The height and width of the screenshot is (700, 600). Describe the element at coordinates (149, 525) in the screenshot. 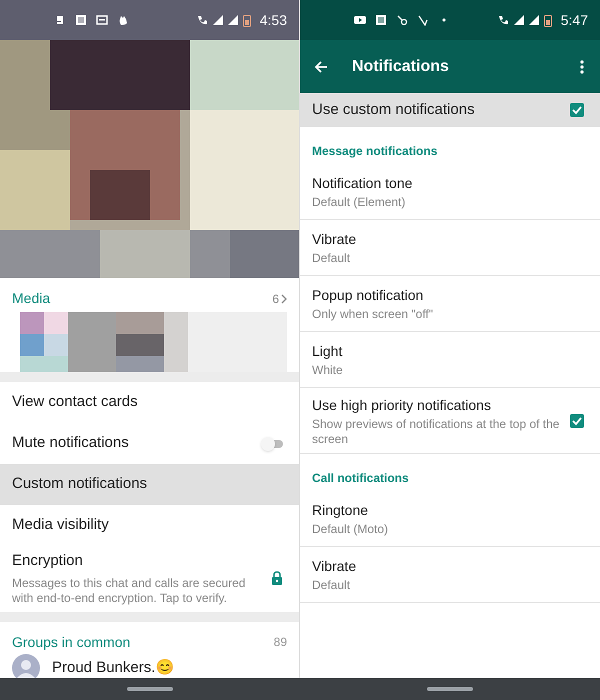

I see `list-item: Media visibility` at that location.